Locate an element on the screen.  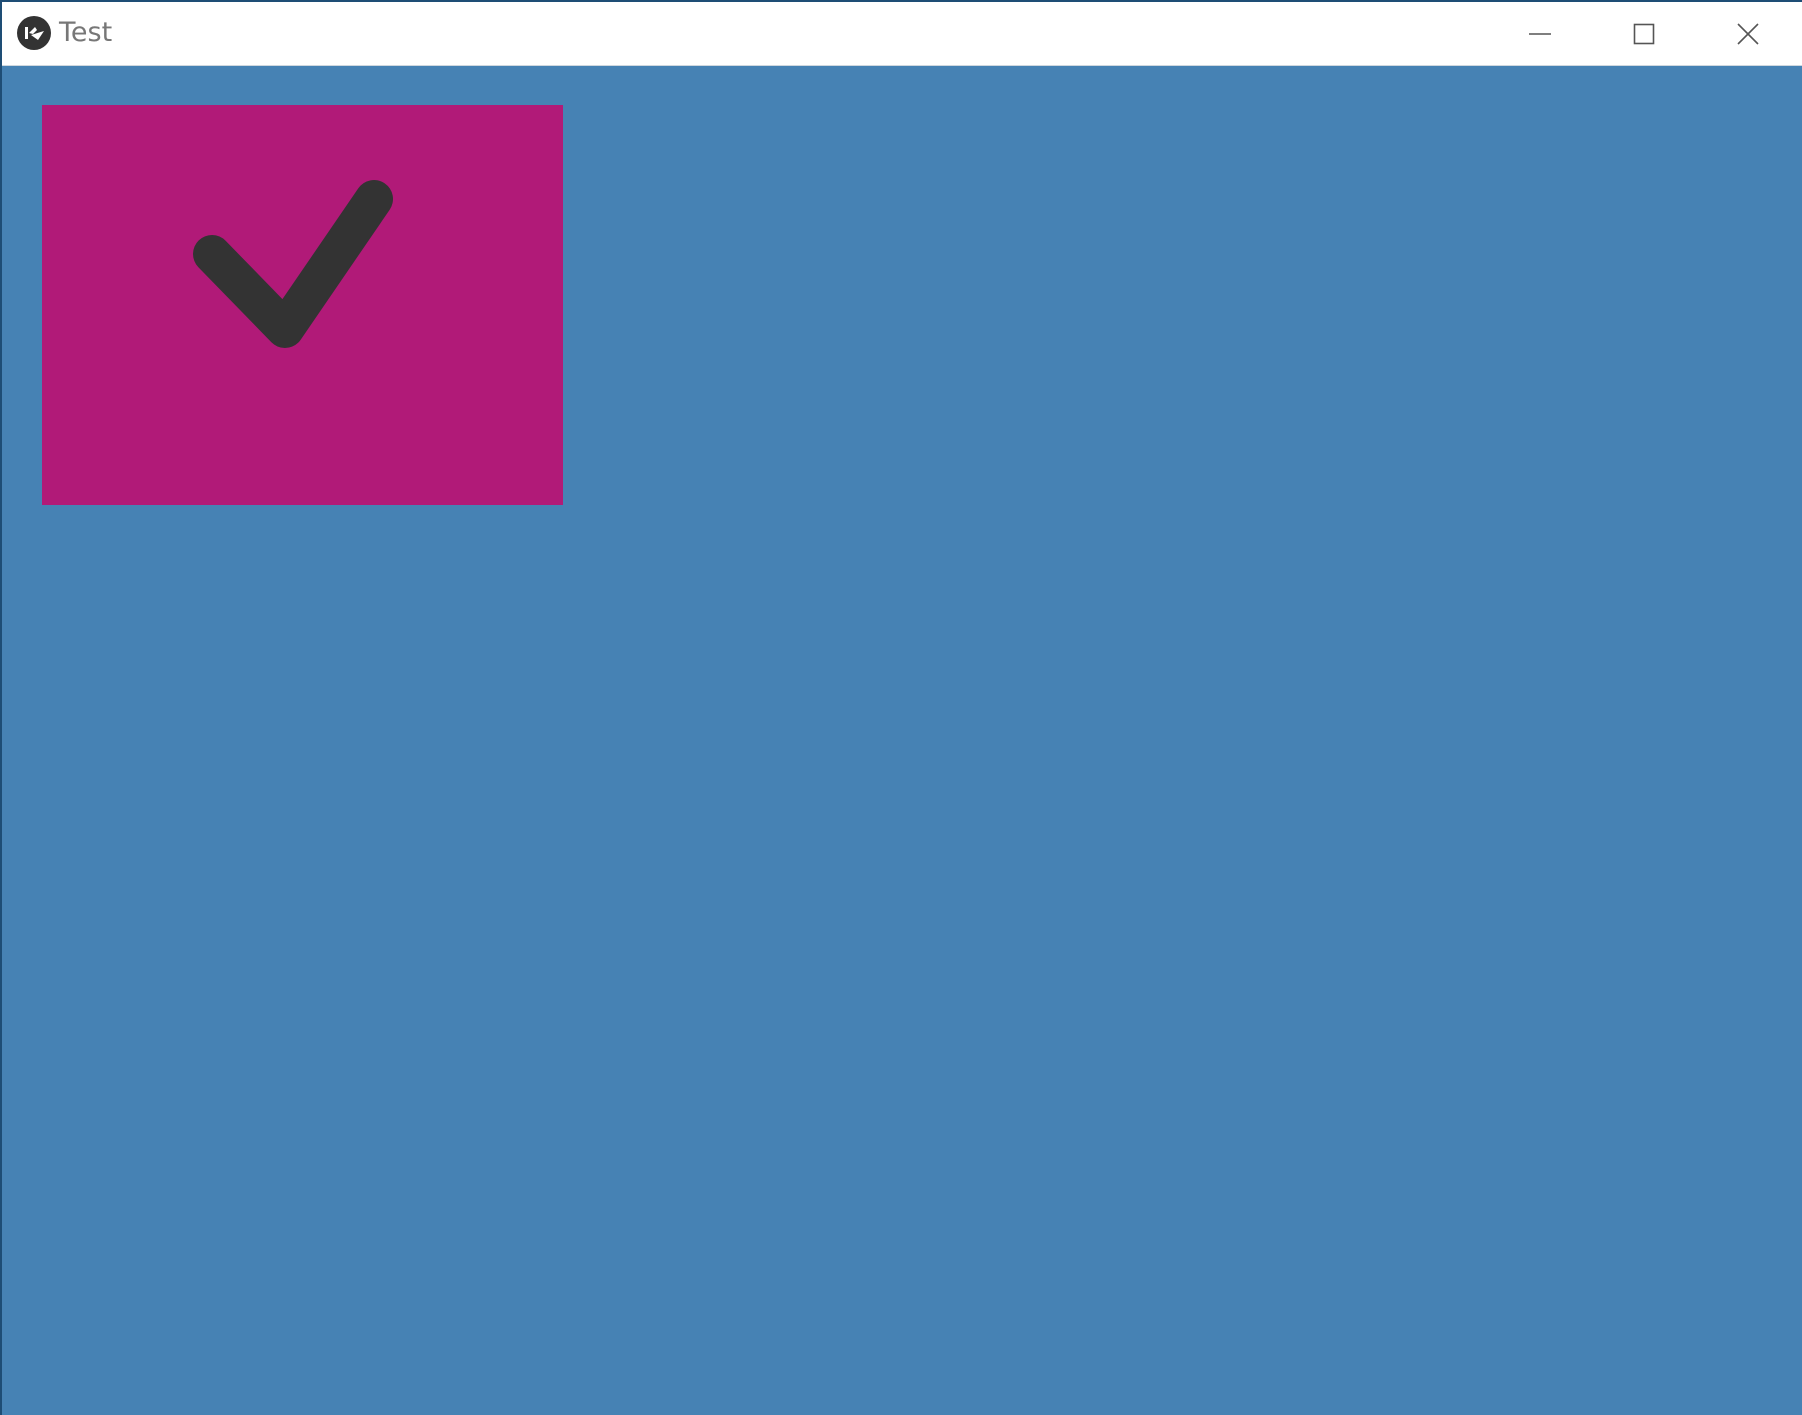
maximize-button is located at coordinates (1644, 33).